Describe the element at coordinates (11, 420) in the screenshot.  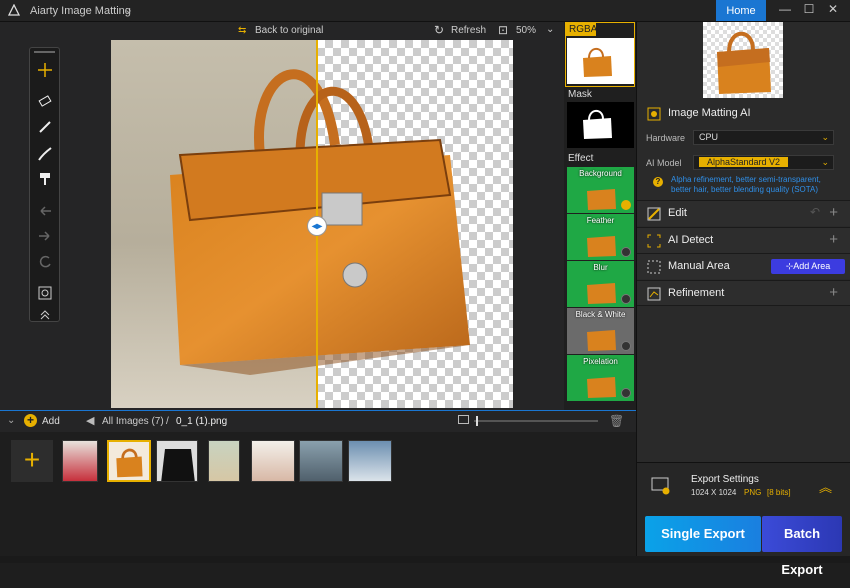
I see `collapse-icon: ⌄` at that location.